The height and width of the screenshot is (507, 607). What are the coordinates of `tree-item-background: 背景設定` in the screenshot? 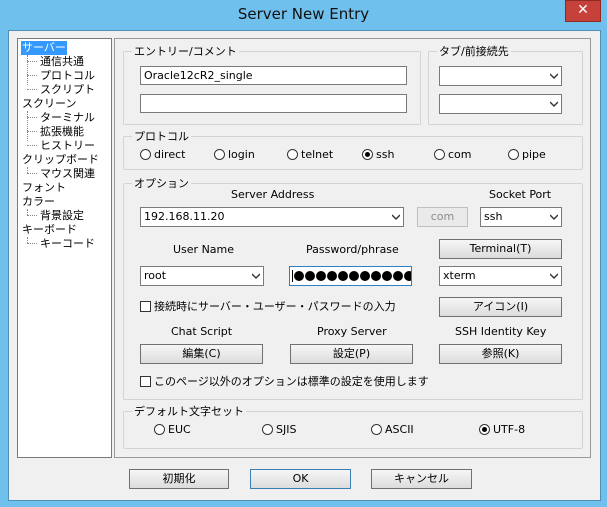 It's located at (62, 216).